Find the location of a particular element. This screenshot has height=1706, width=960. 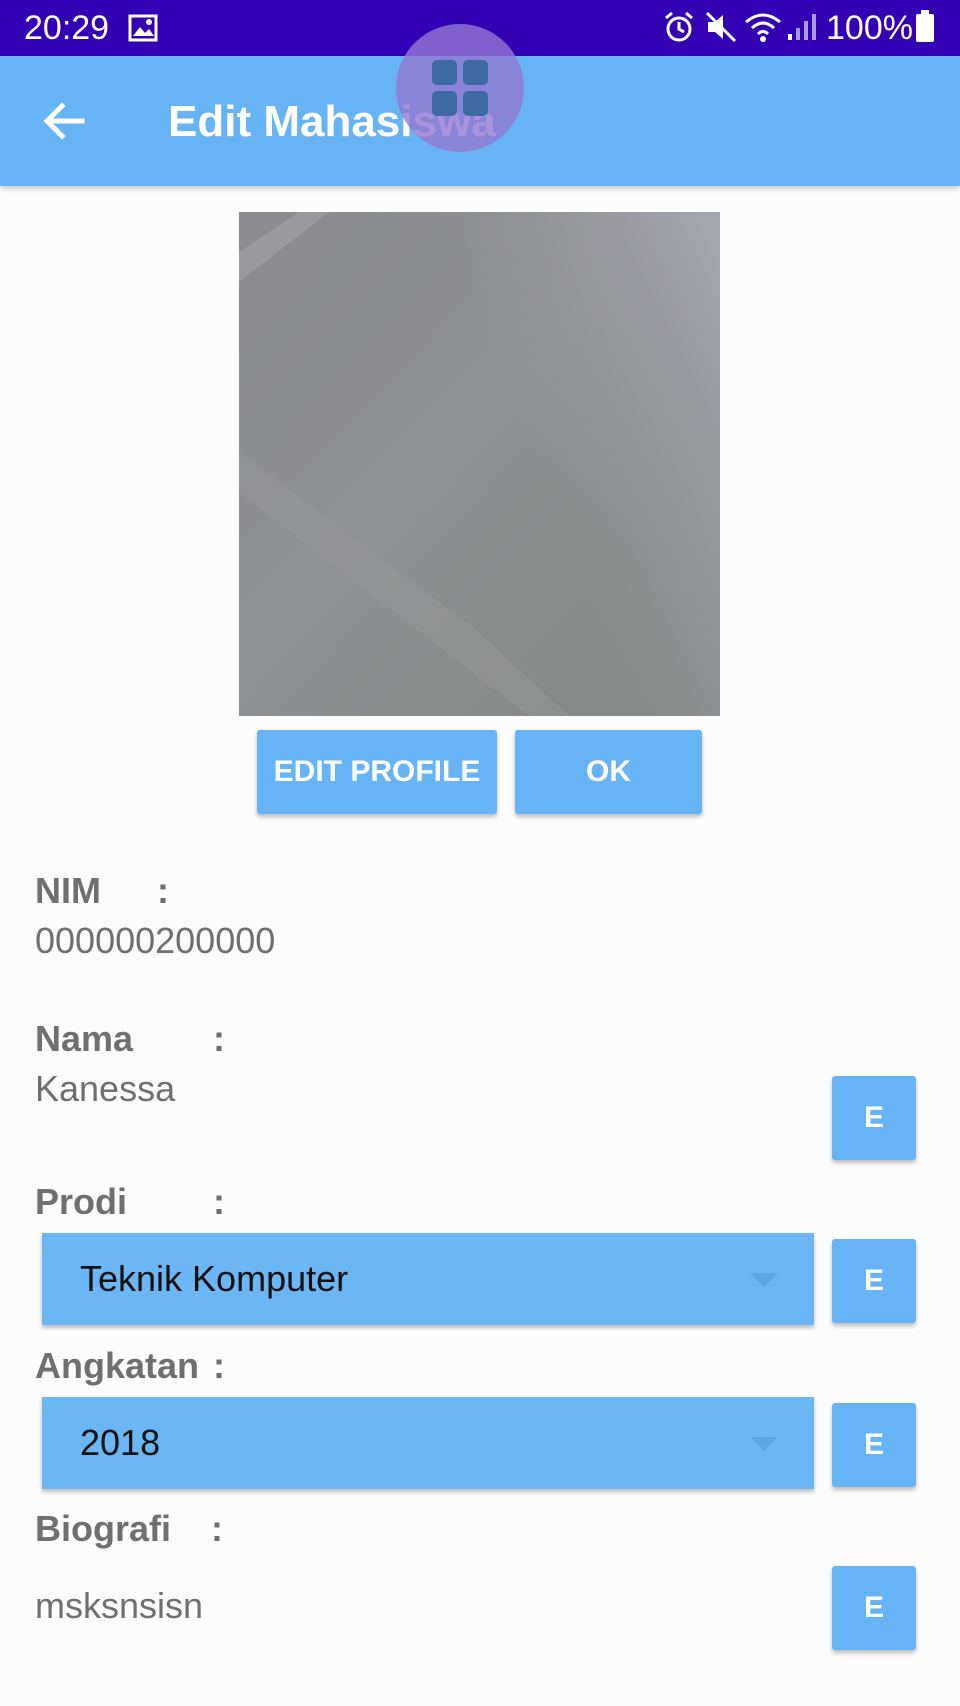

prodi-label: Prodi is located at coordinates (81, 1201).